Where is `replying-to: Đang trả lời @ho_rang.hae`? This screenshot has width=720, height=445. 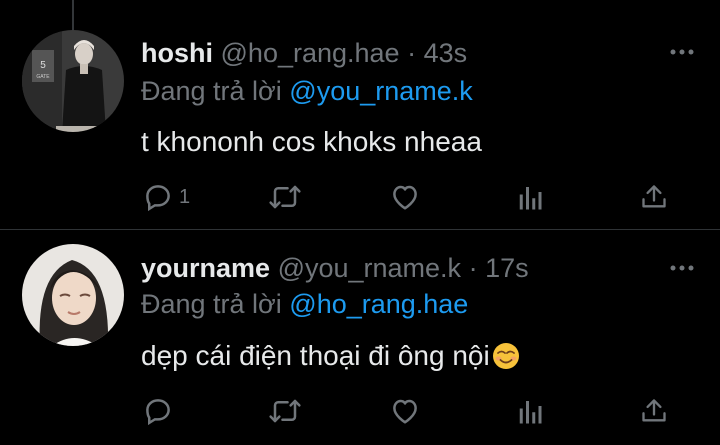
replying-to: Đang trả lời @ho_rang.hae is located at coordinates (304, 304).